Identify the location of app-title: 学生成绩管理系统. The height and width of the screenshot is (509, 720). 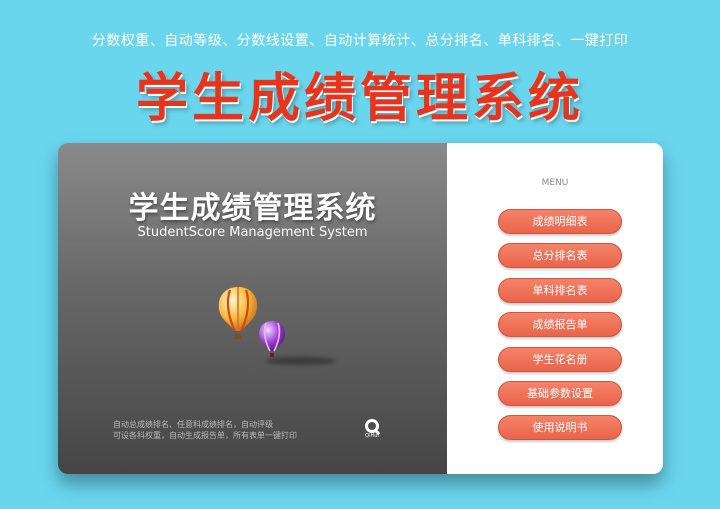
(252, 208).